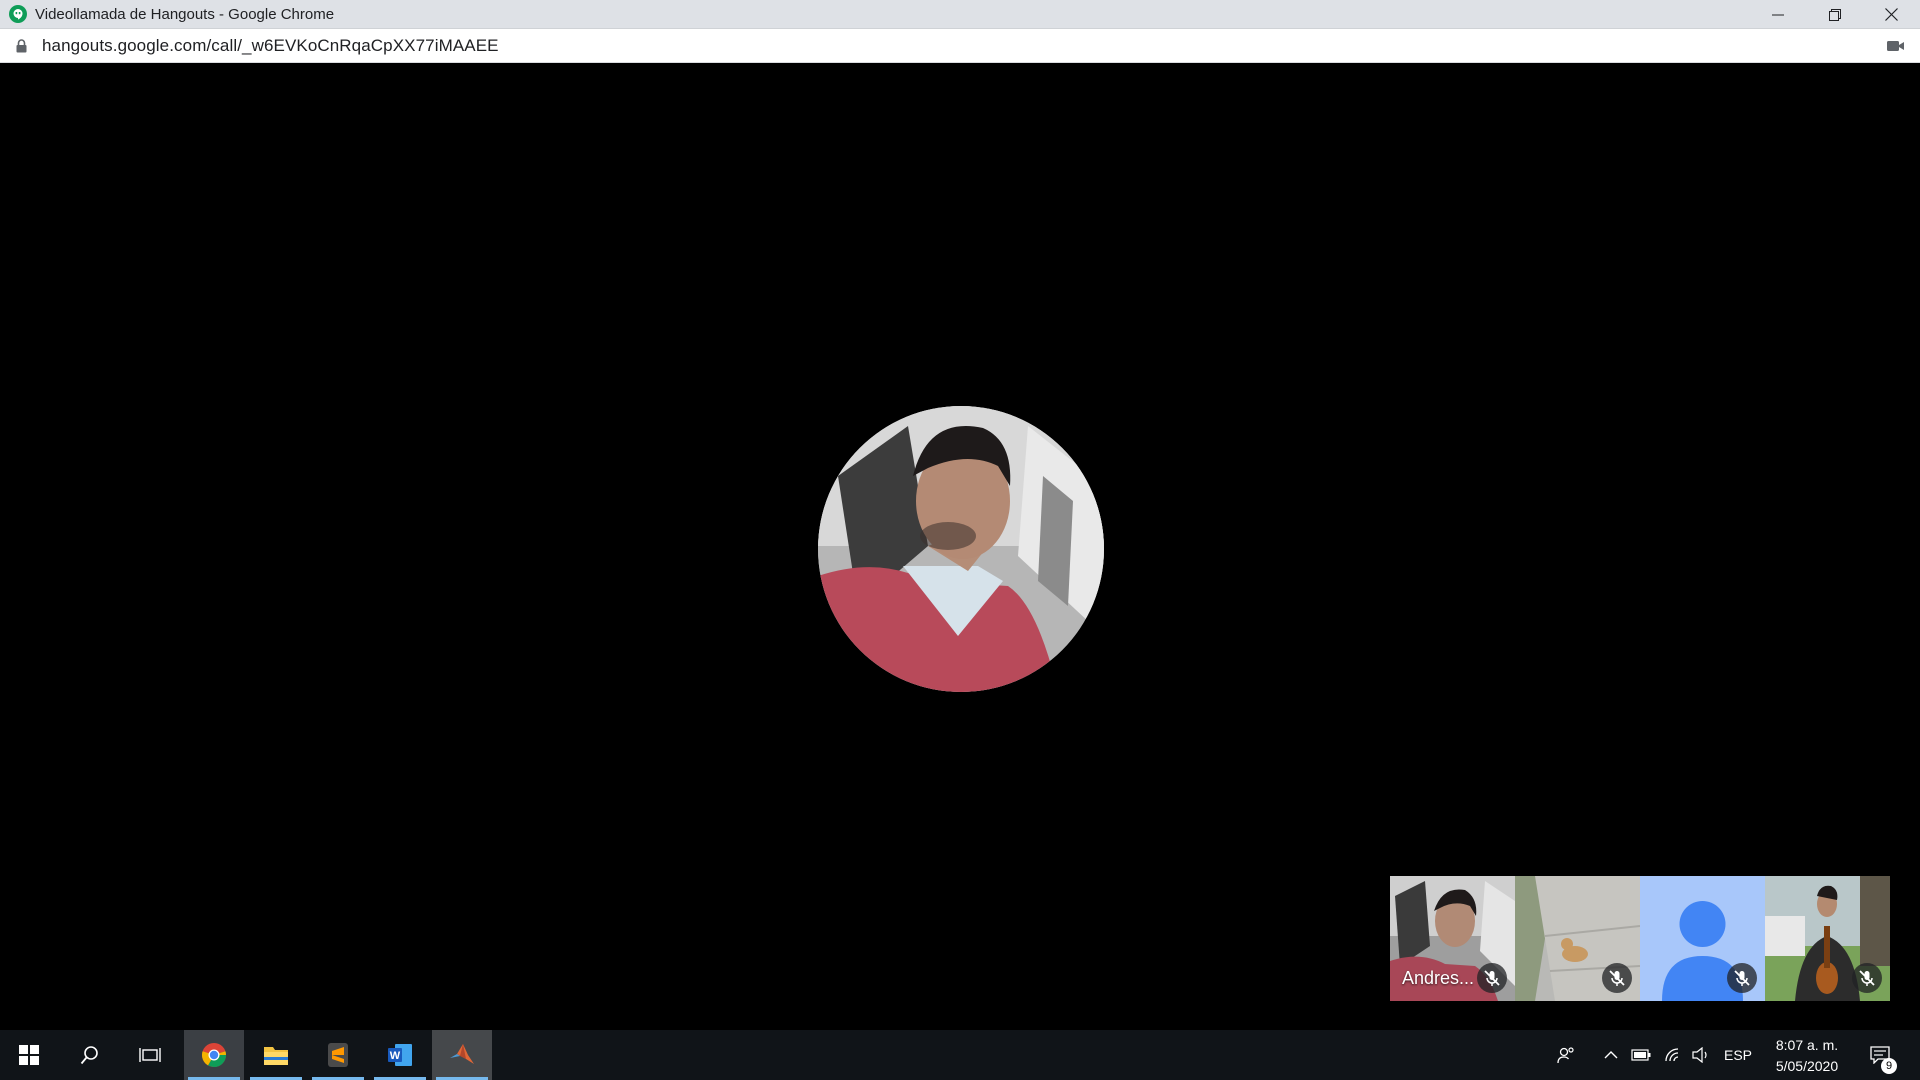  I want to click on start-button, so click(29, 1055).